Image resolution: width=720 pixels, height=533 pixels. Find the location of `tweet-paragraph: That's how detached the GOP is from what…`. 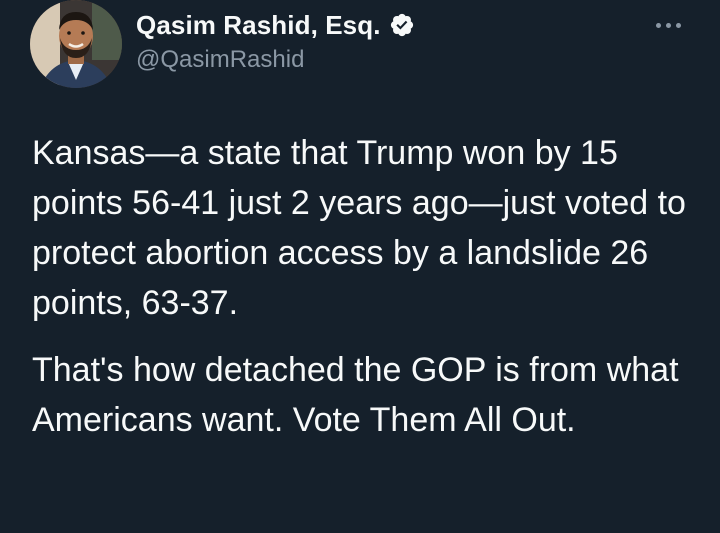

tweet-paragraph: That's how detached the GOP is from what… is located at coordinates (355, 395).